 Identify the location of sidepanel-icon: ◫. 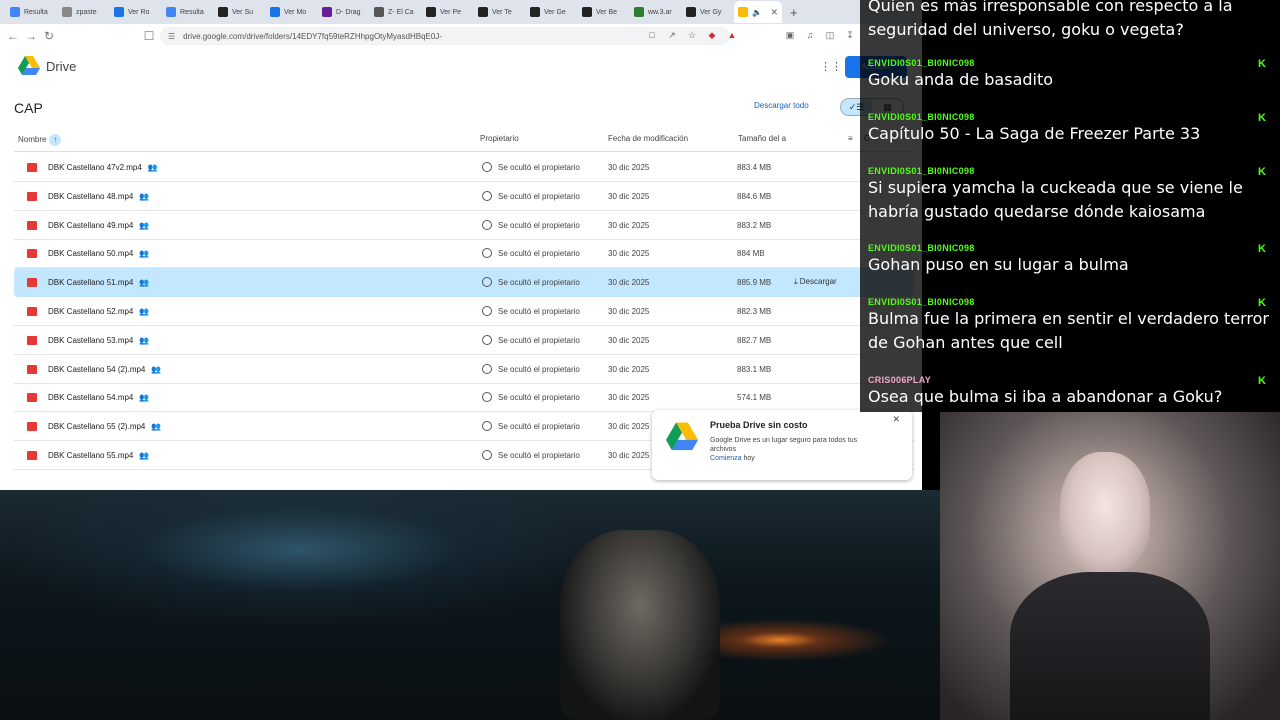
(830, 35).